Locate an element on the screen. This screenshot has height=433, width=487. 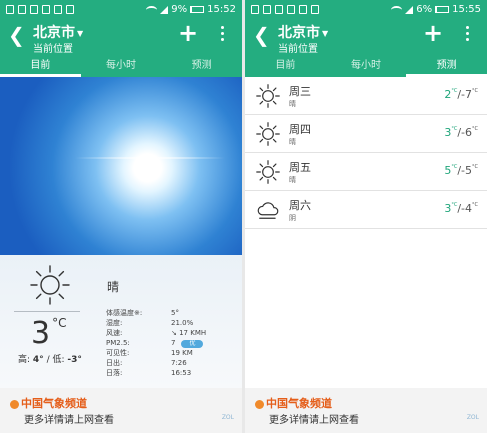
detail-value: 7:26 is located at coordinates (179, 363).